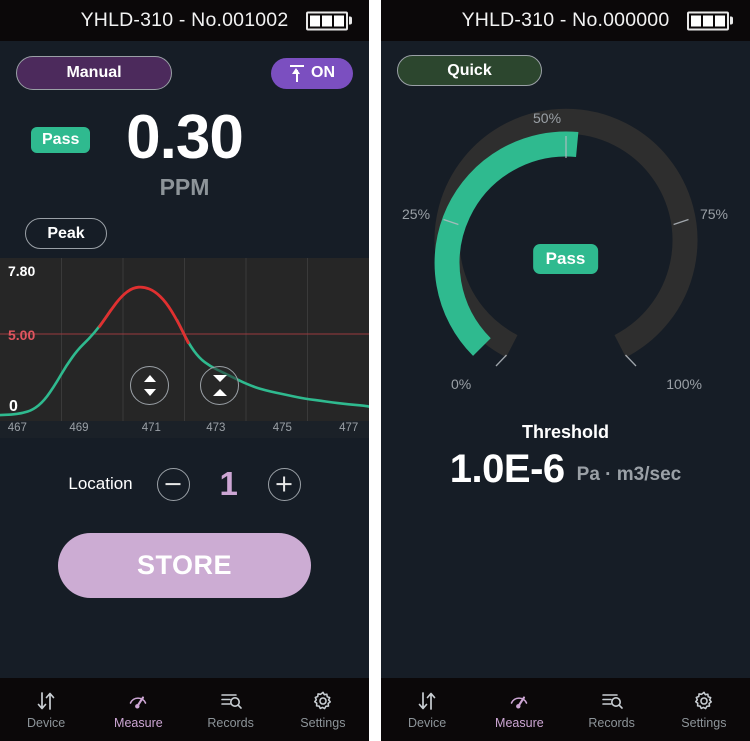  I want to click on power-toggle-on-button: ON, so click(312, 73).